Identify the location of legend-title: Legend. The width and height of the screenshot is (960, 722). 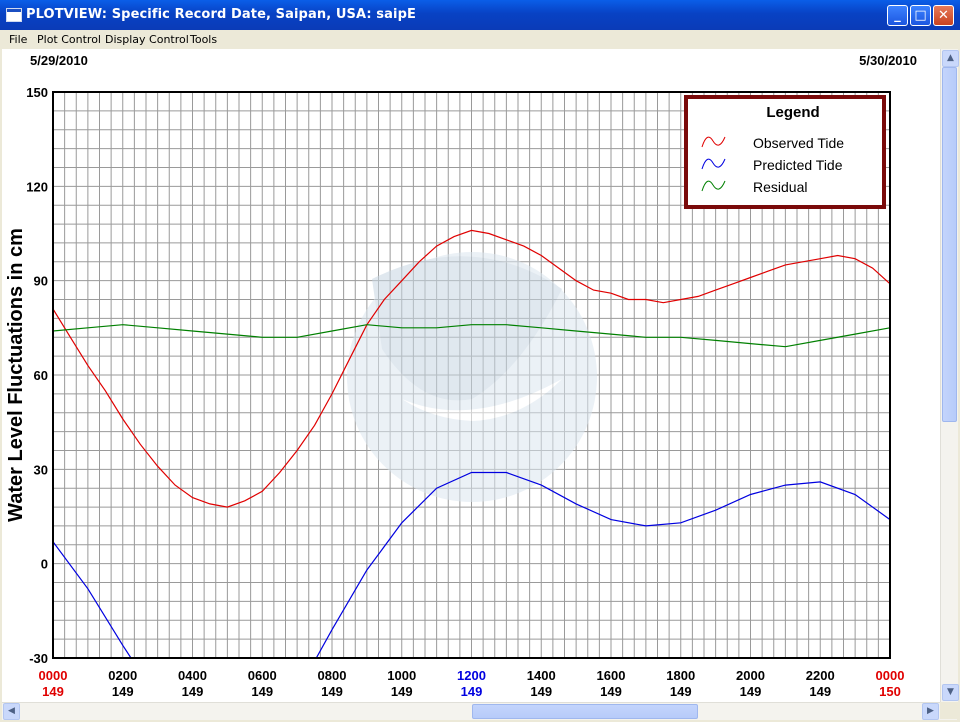
(792, 112).